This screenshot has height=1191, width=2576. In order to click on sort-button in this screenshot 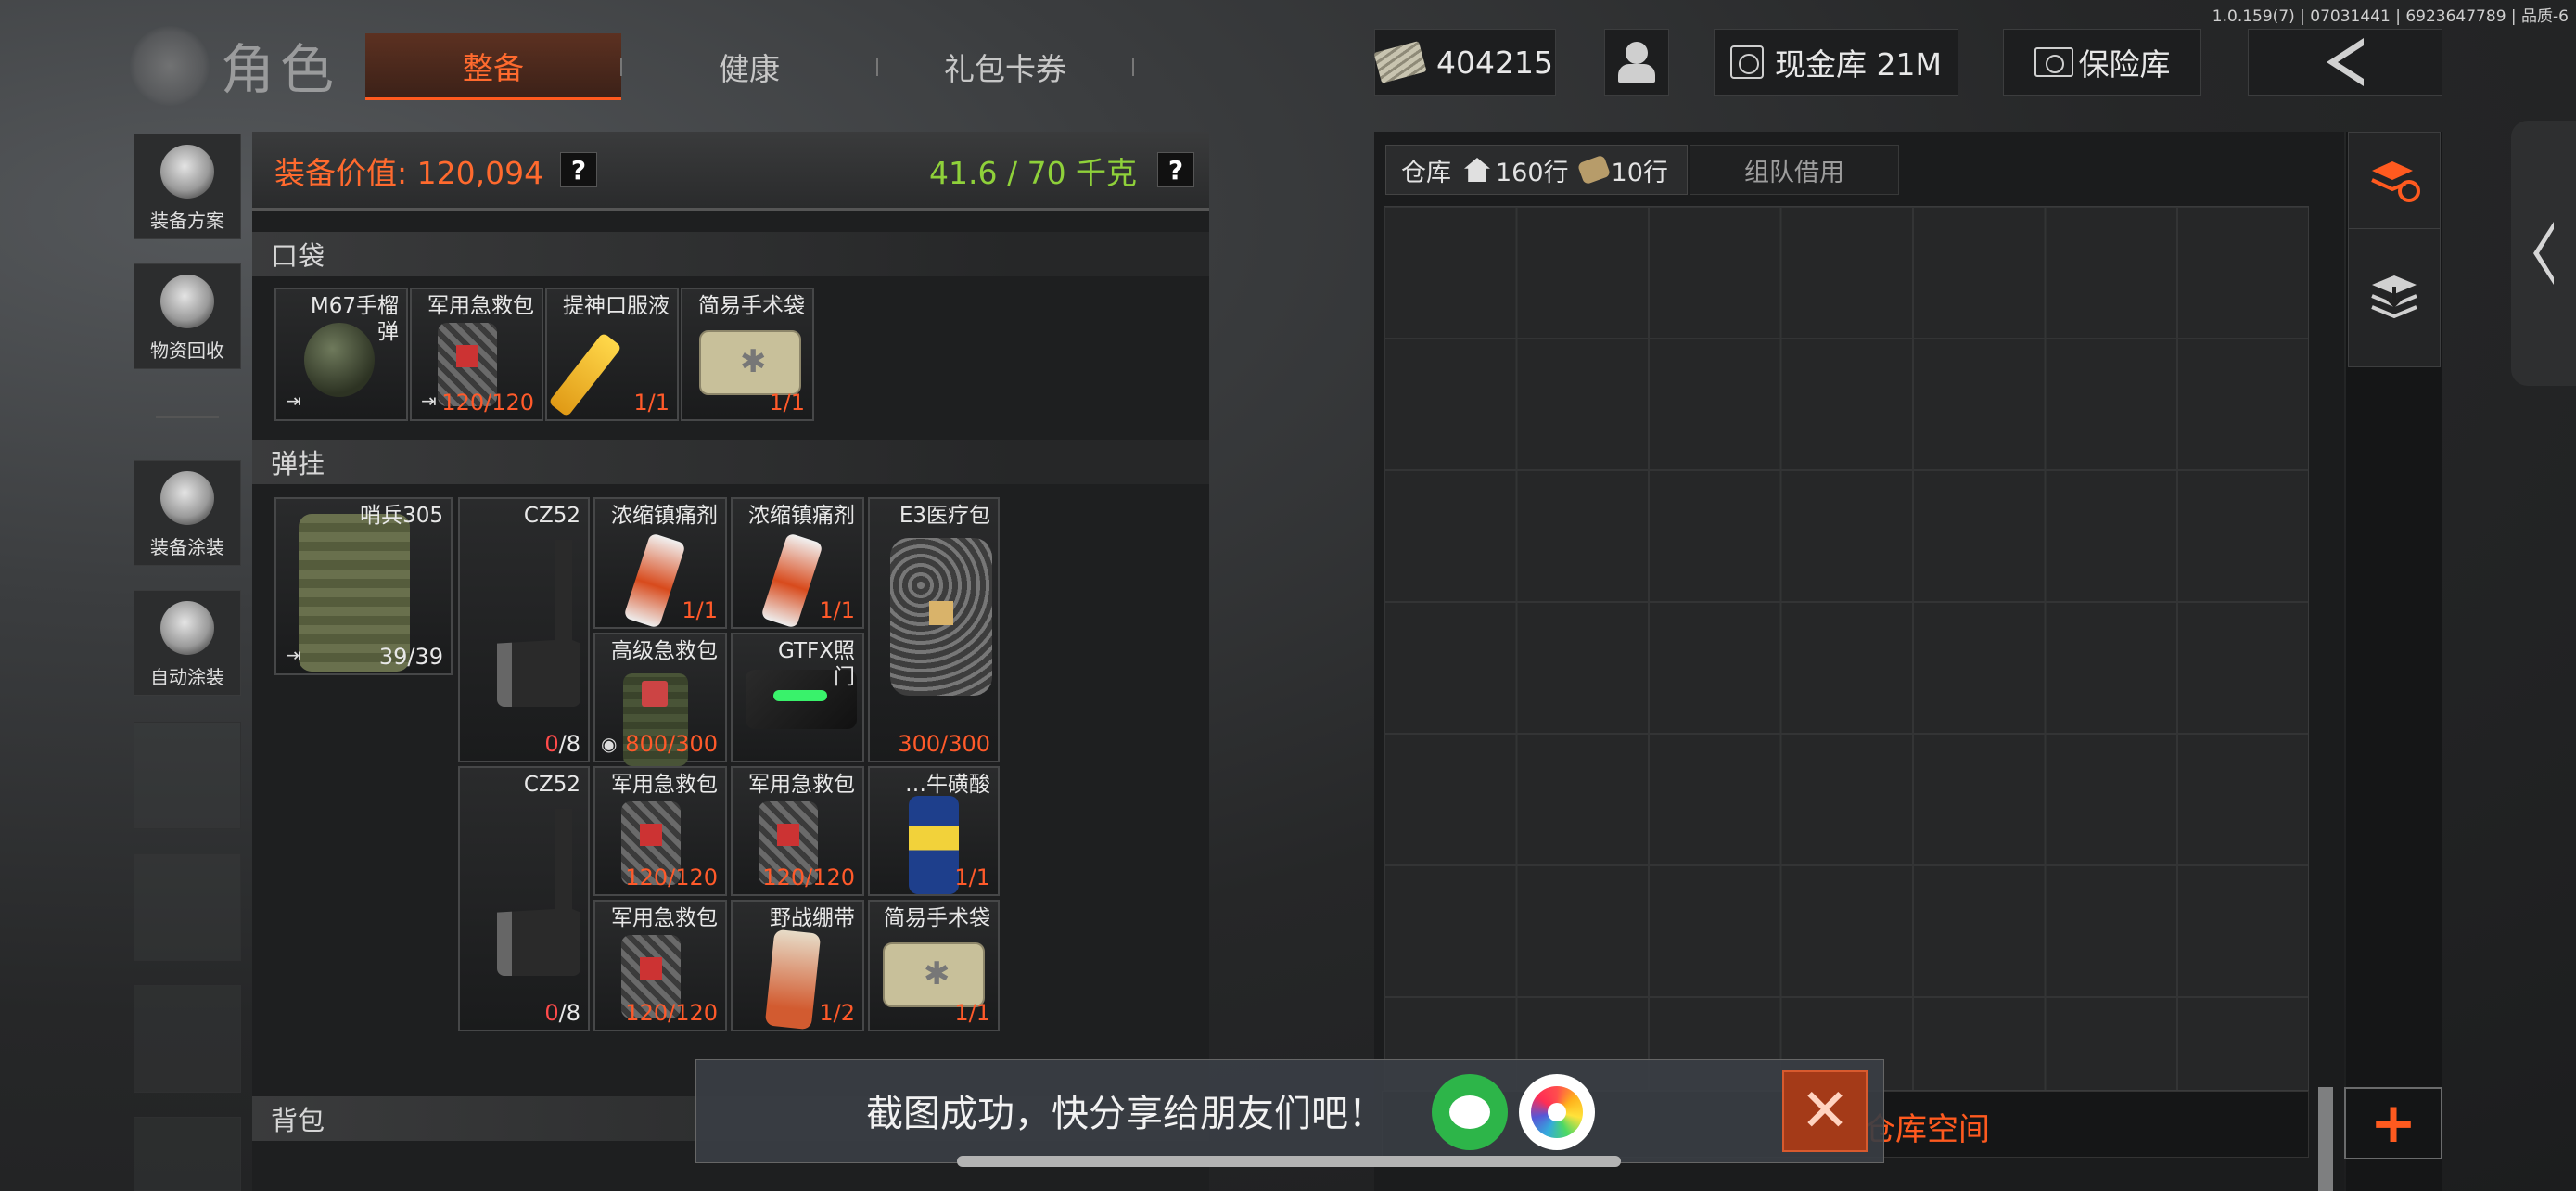, I will do `click(2394, 182)`.